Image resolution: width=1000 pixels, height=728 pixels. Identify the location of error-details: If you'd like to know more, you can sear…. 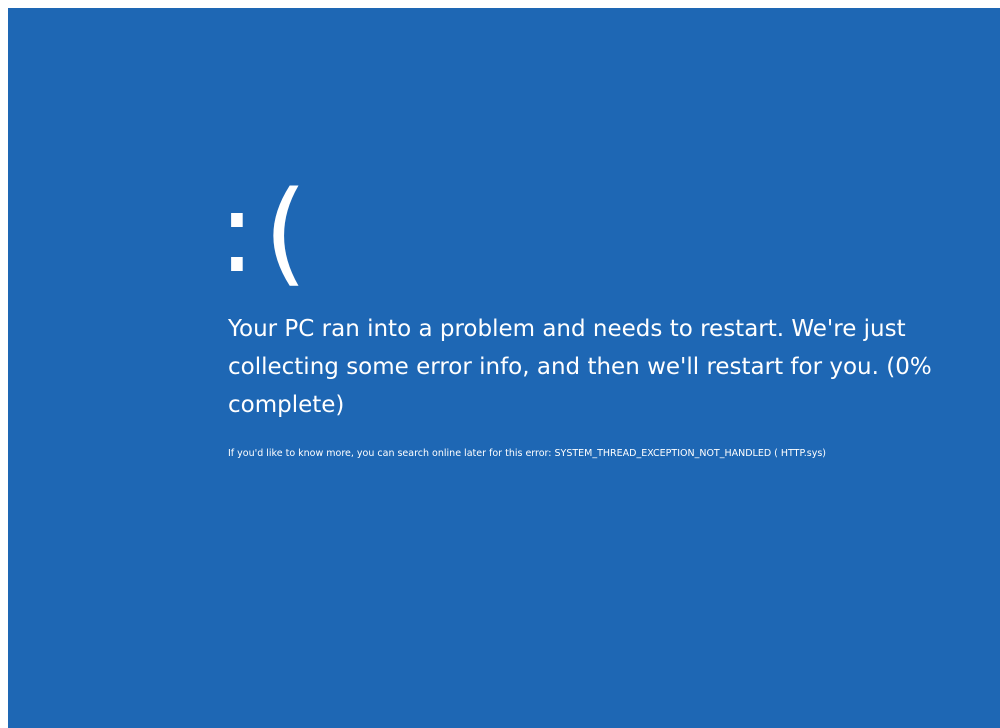
(527, 453).